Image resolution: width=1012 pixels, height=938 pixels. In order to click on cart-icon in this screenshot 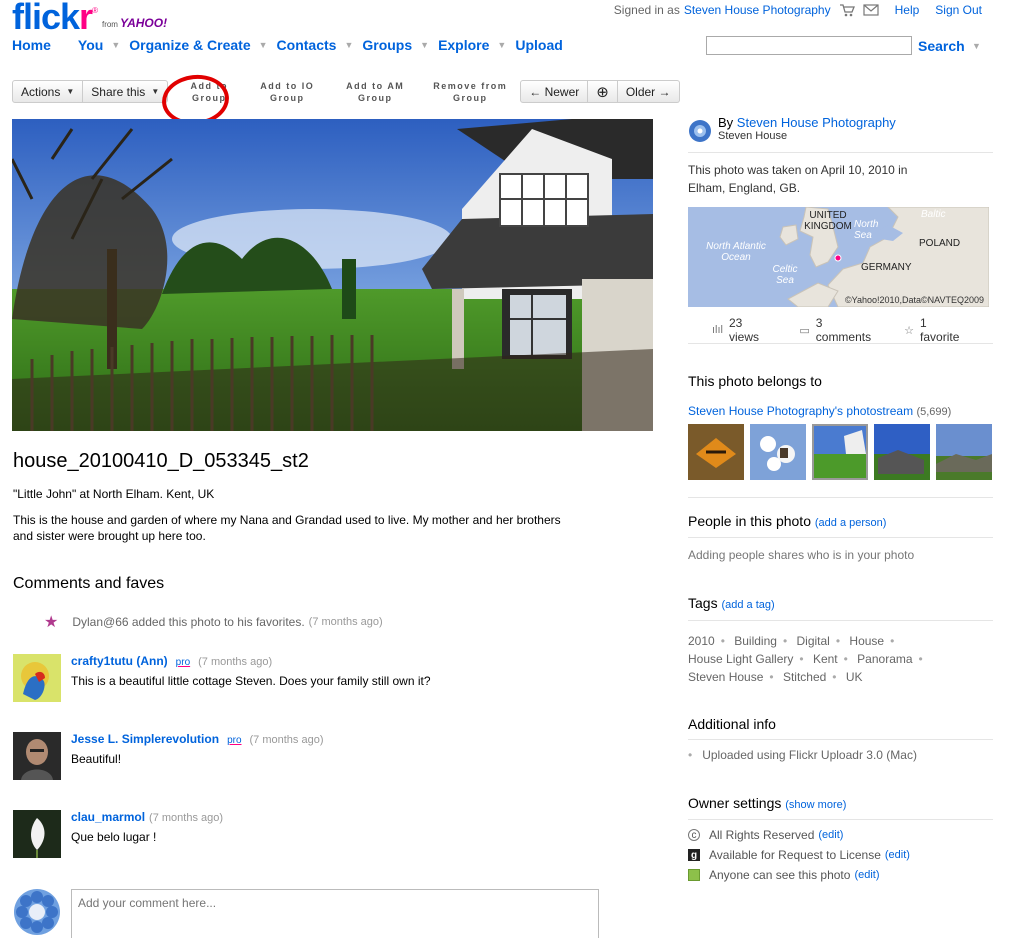, I will do `click(847, 10)`.